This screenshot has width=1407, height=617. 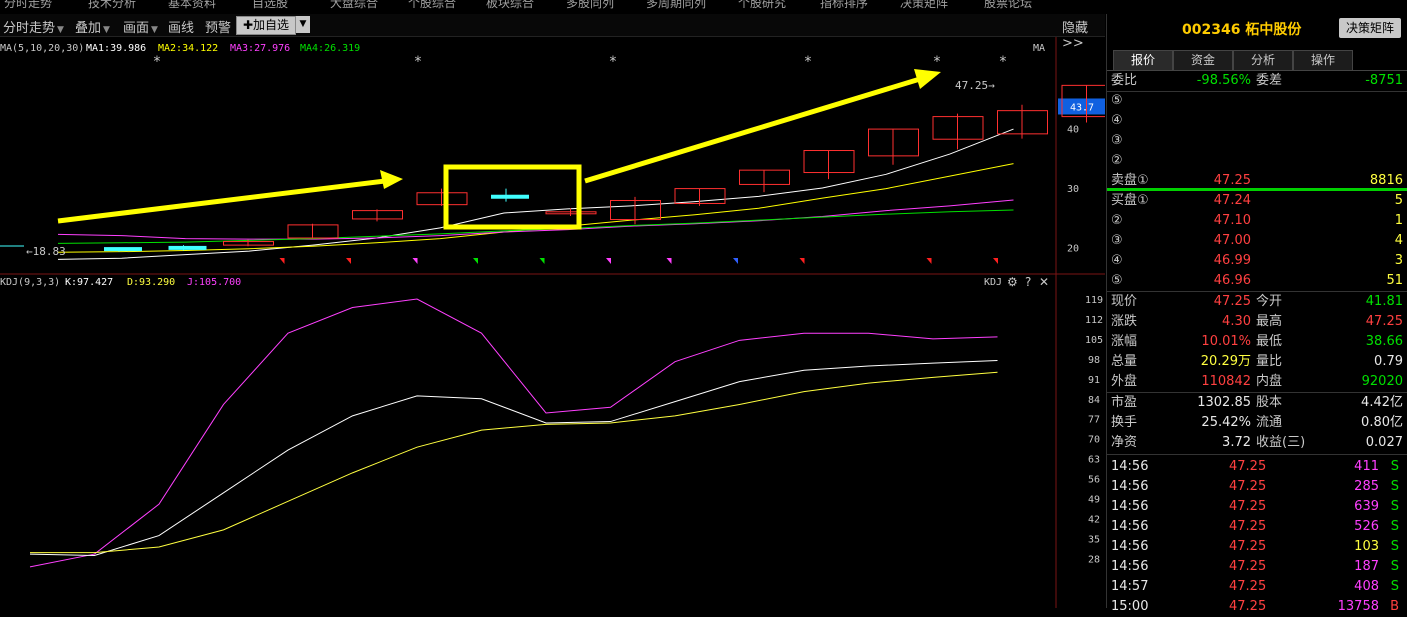 What do you see at coordinates (1269, 341) in the screenshot?
I see `stat-label: 最低` at bounding box center [1269, 341].